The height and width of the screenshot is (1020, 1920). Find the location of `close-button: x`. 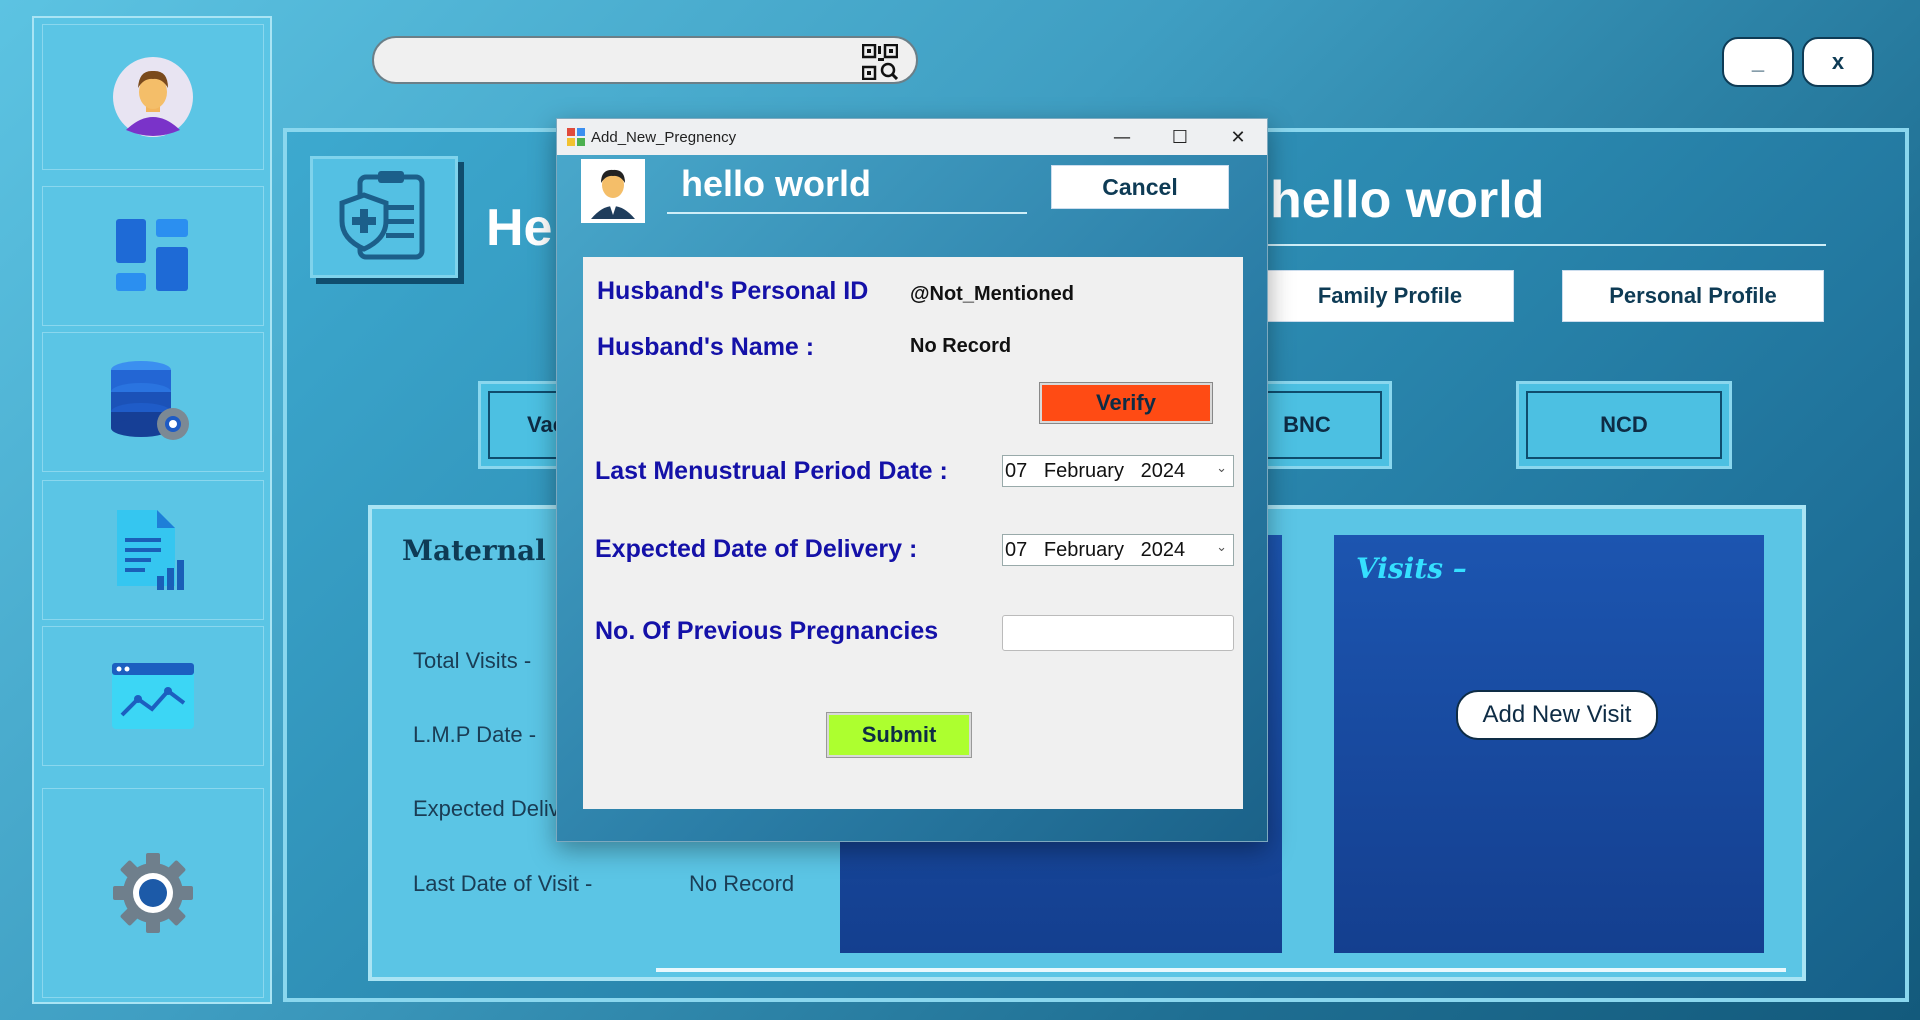

close-button: x is located at coordinates (1838, 62).